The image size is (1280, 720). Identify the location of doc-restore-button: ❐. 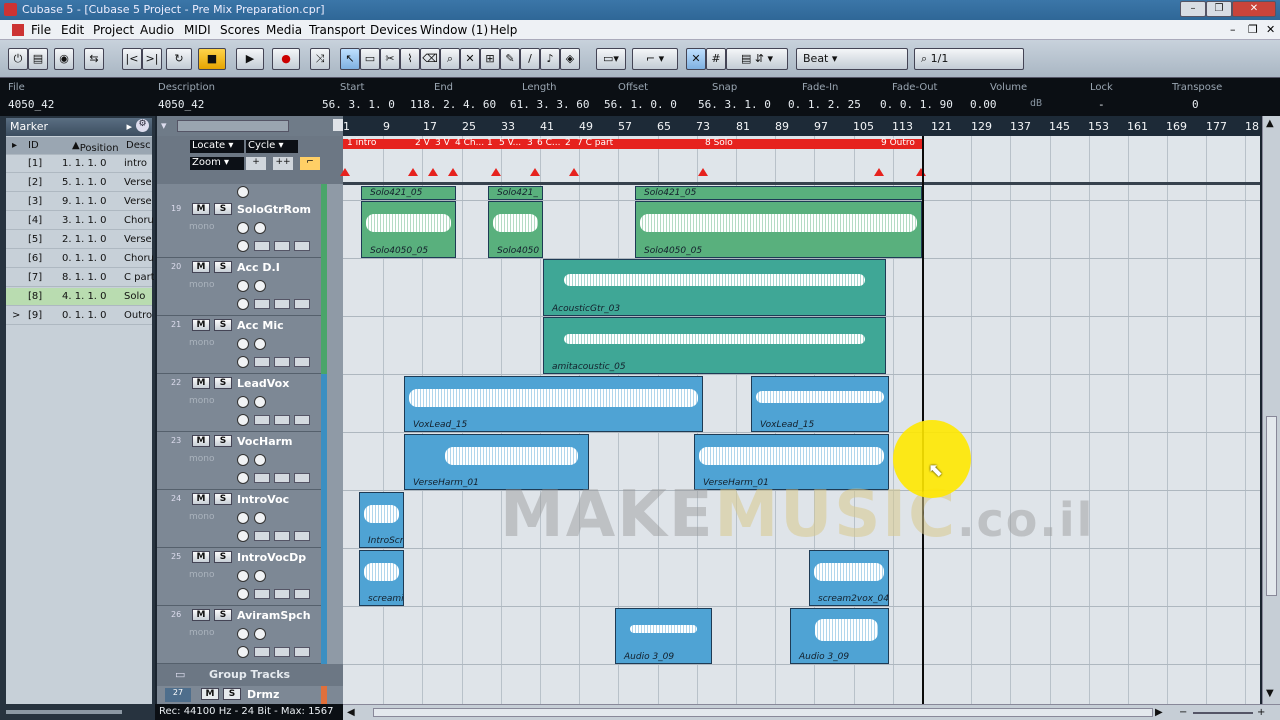
(1253, 29).